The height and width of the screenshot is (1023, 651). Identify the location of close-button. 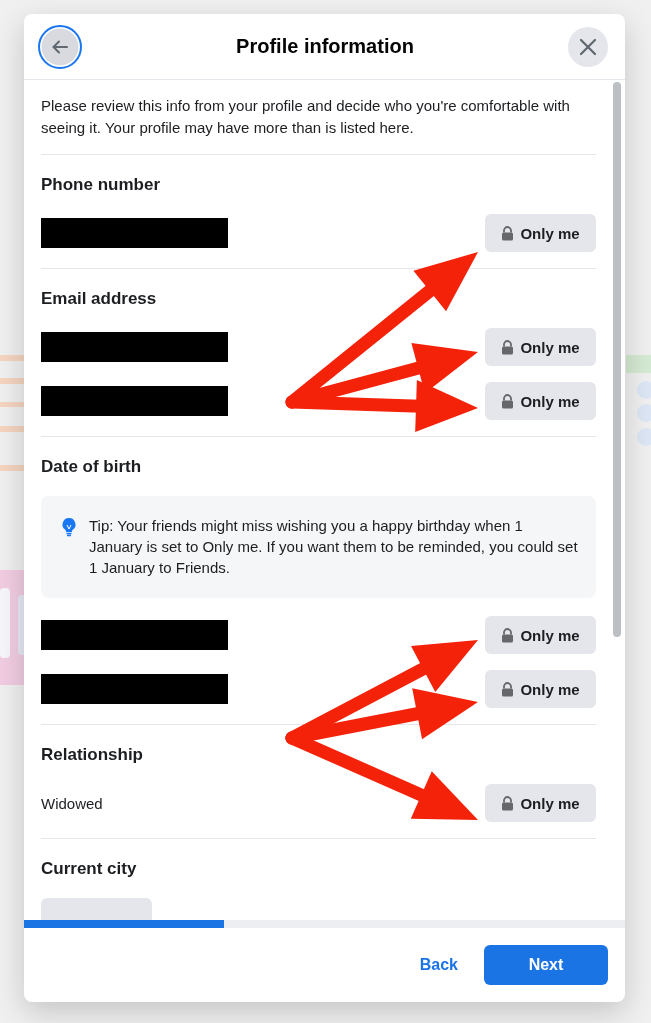
(588, 46).